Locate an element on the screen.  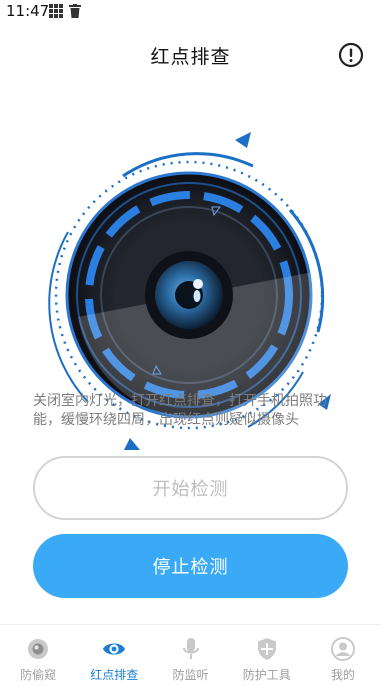
microphone-icon is located at coordinates (191, 649).